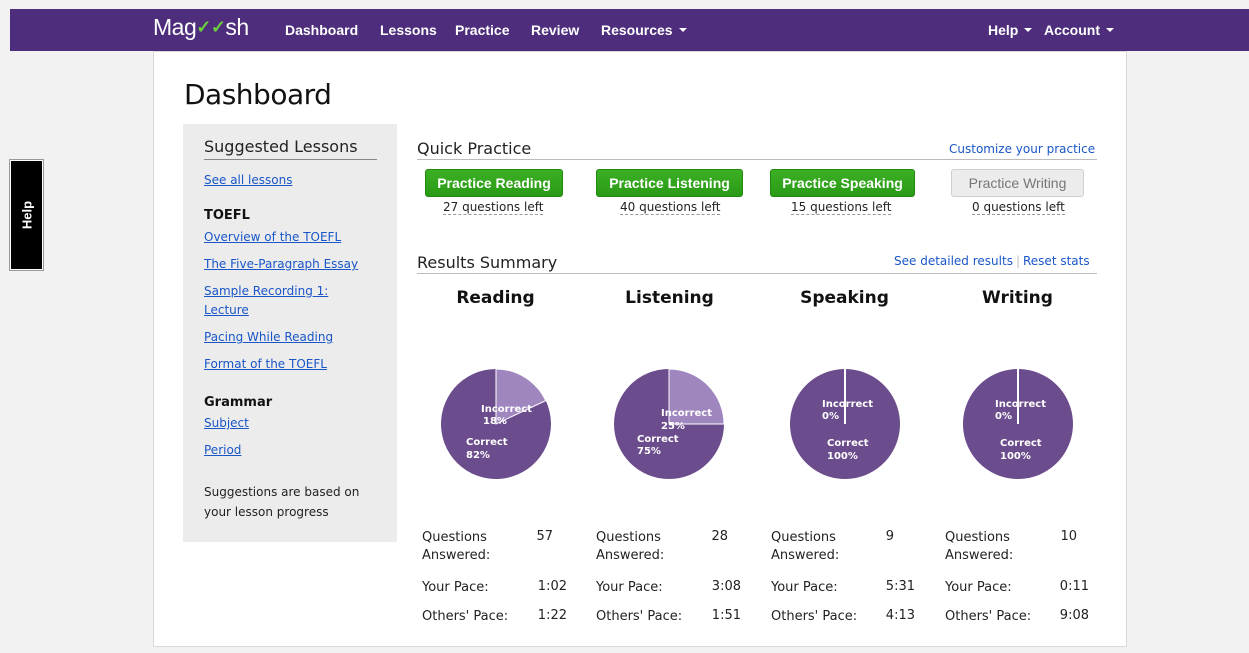 The height and width of the screenshot is (653, 1249). Describe the element at coordinates (478, 455) in the screenshot. I see `pie-correct-pct: 82%` at that location.